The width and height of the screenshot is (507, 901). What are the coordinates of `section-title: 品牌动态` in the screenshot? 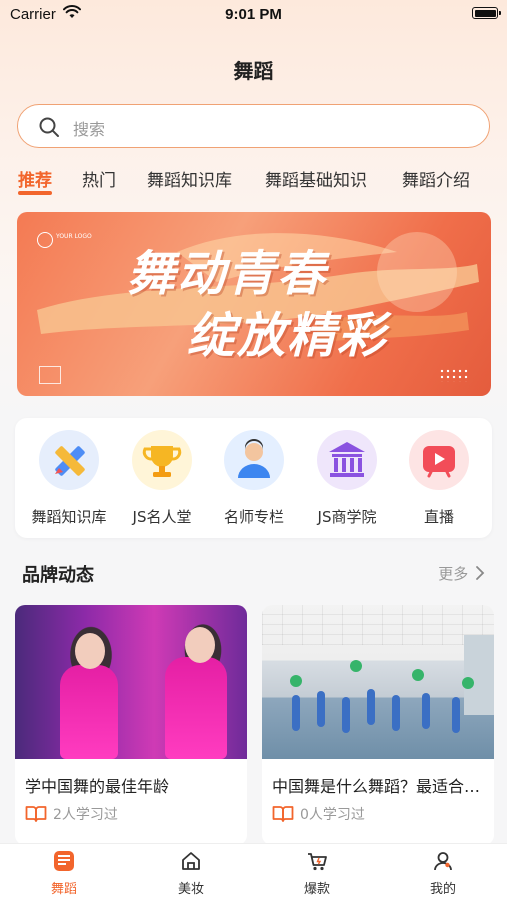 It's located at (58, 575).